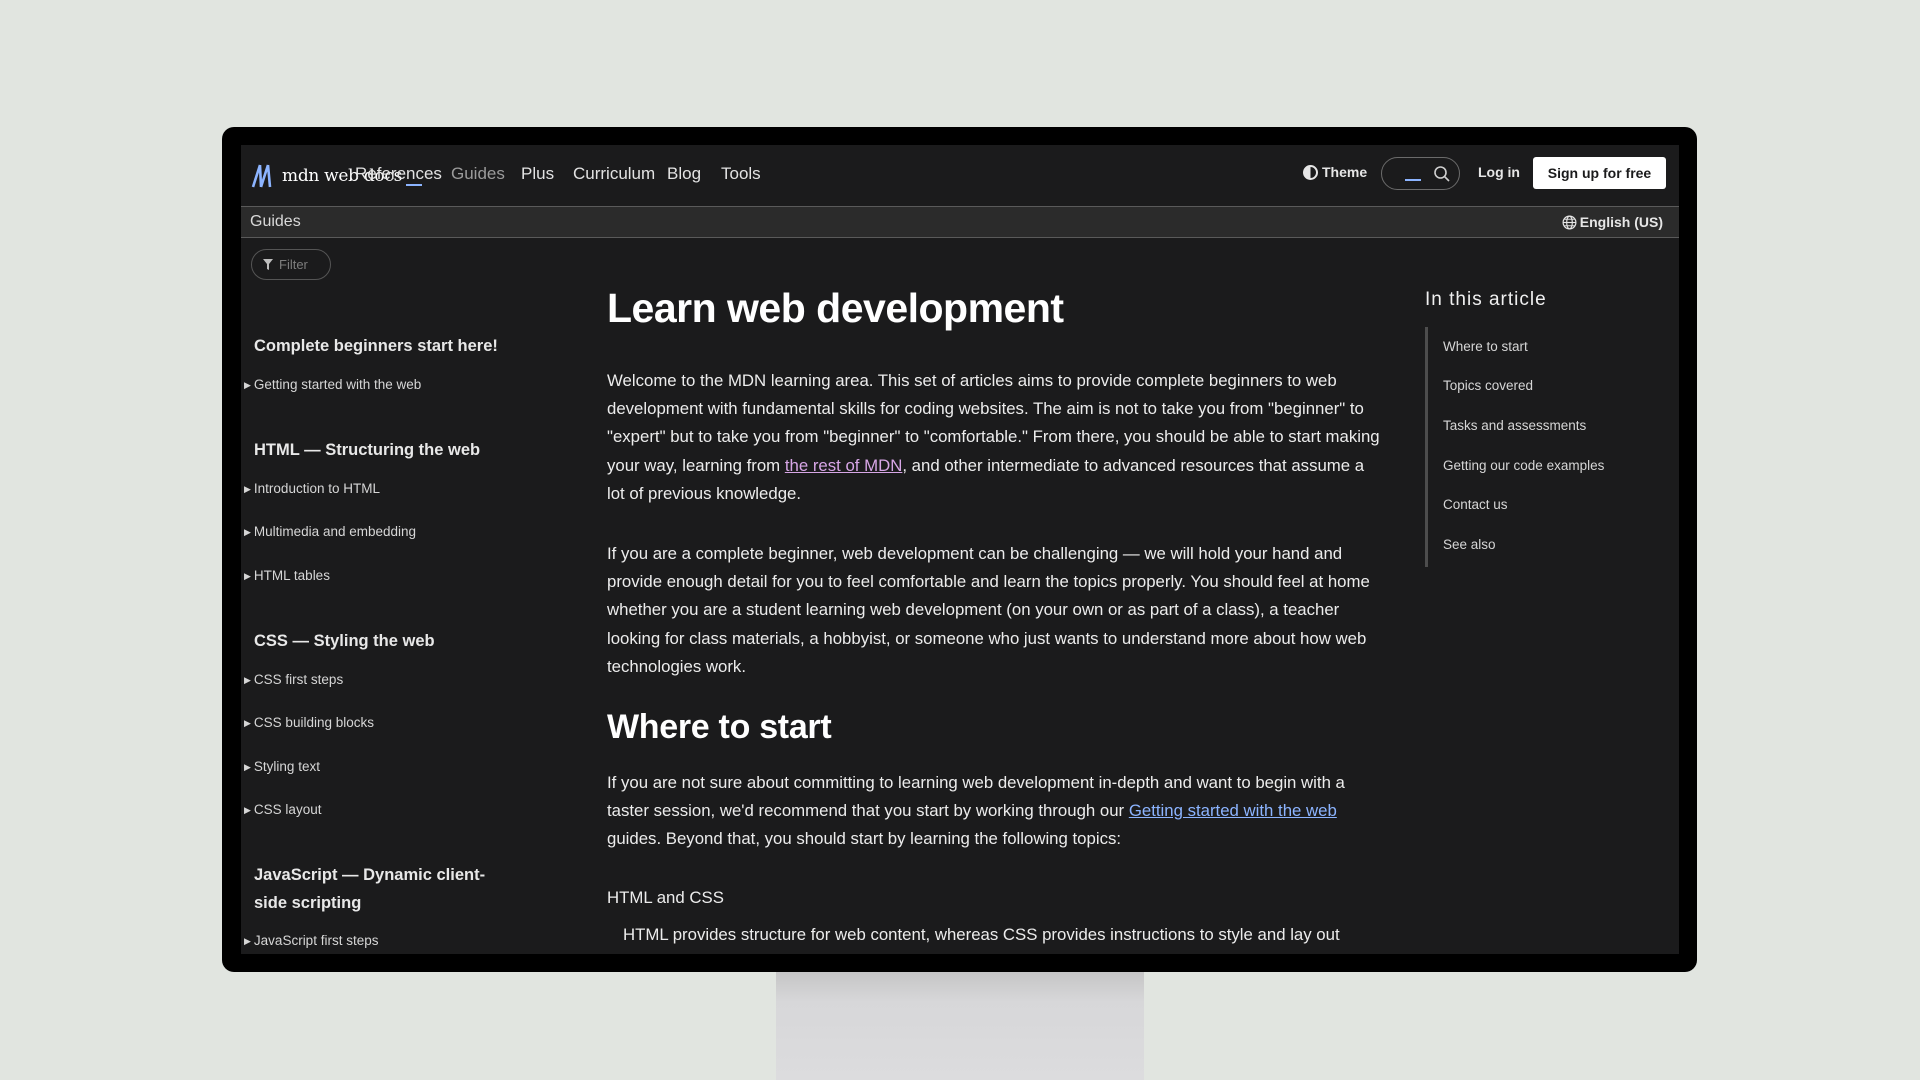 The width and height of the screenshot is (1920, 1080). I want to click on toc-item-topics-covered: Topics covered, so click(1488, 385).